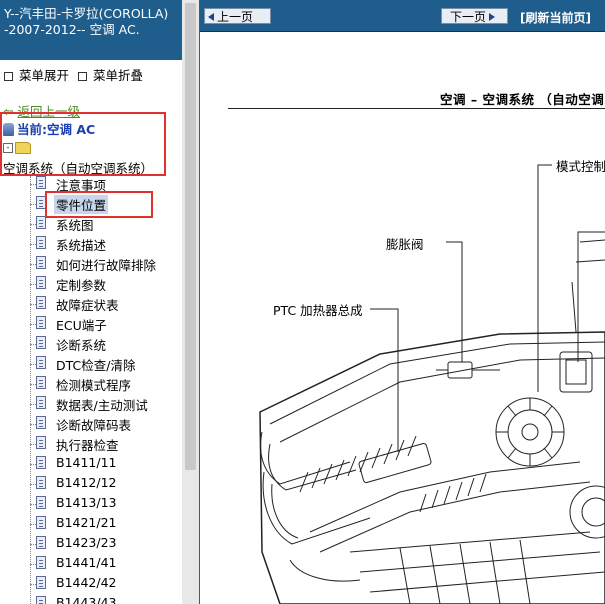  What do you see at coordinates (86, 522) in the screenshot?
I see `tree-item-label: B1421/21` at bounding box center [86, 522].